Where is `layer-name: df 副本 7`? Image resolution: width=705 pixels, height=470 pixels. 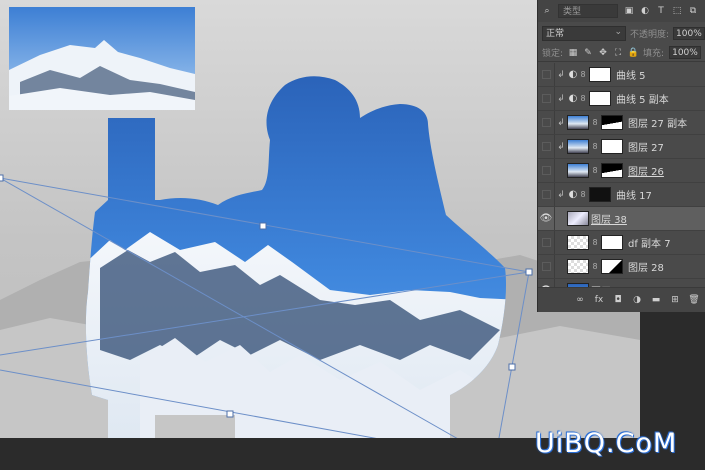 layer-name: df 副本 7 is located at coordinates (649, 242).